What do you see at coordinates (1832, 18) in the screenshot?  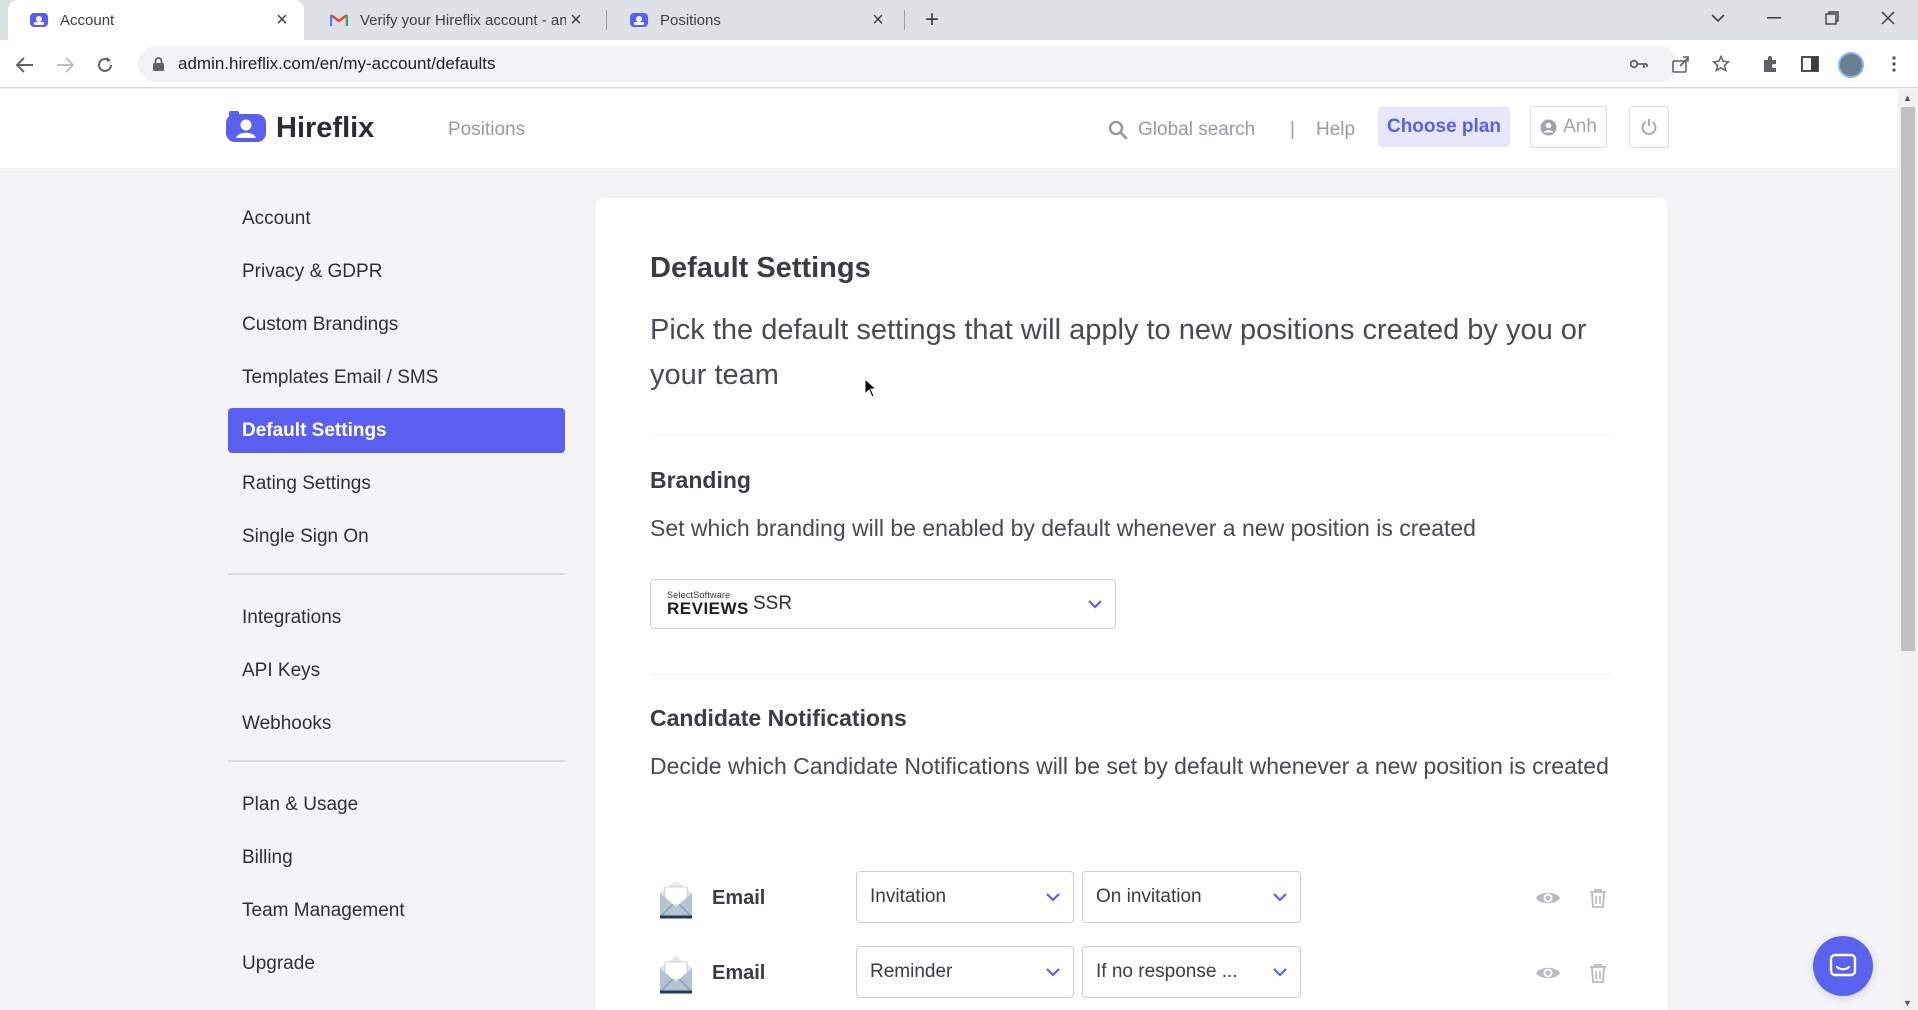 I see `restore-icon` at bounding box center [1832, 18].